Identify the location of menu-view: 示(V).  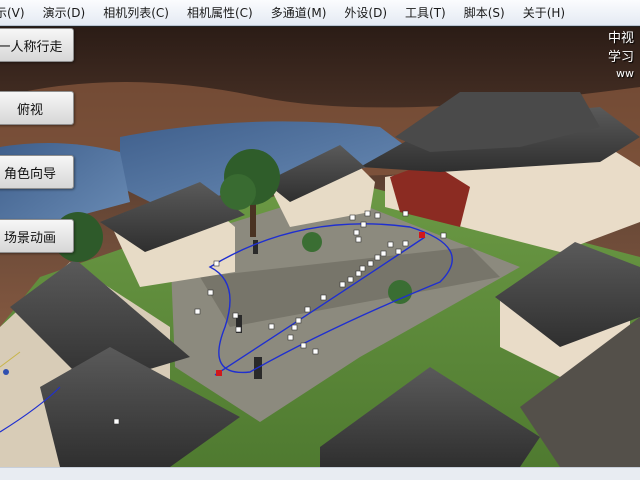
(17, 13).